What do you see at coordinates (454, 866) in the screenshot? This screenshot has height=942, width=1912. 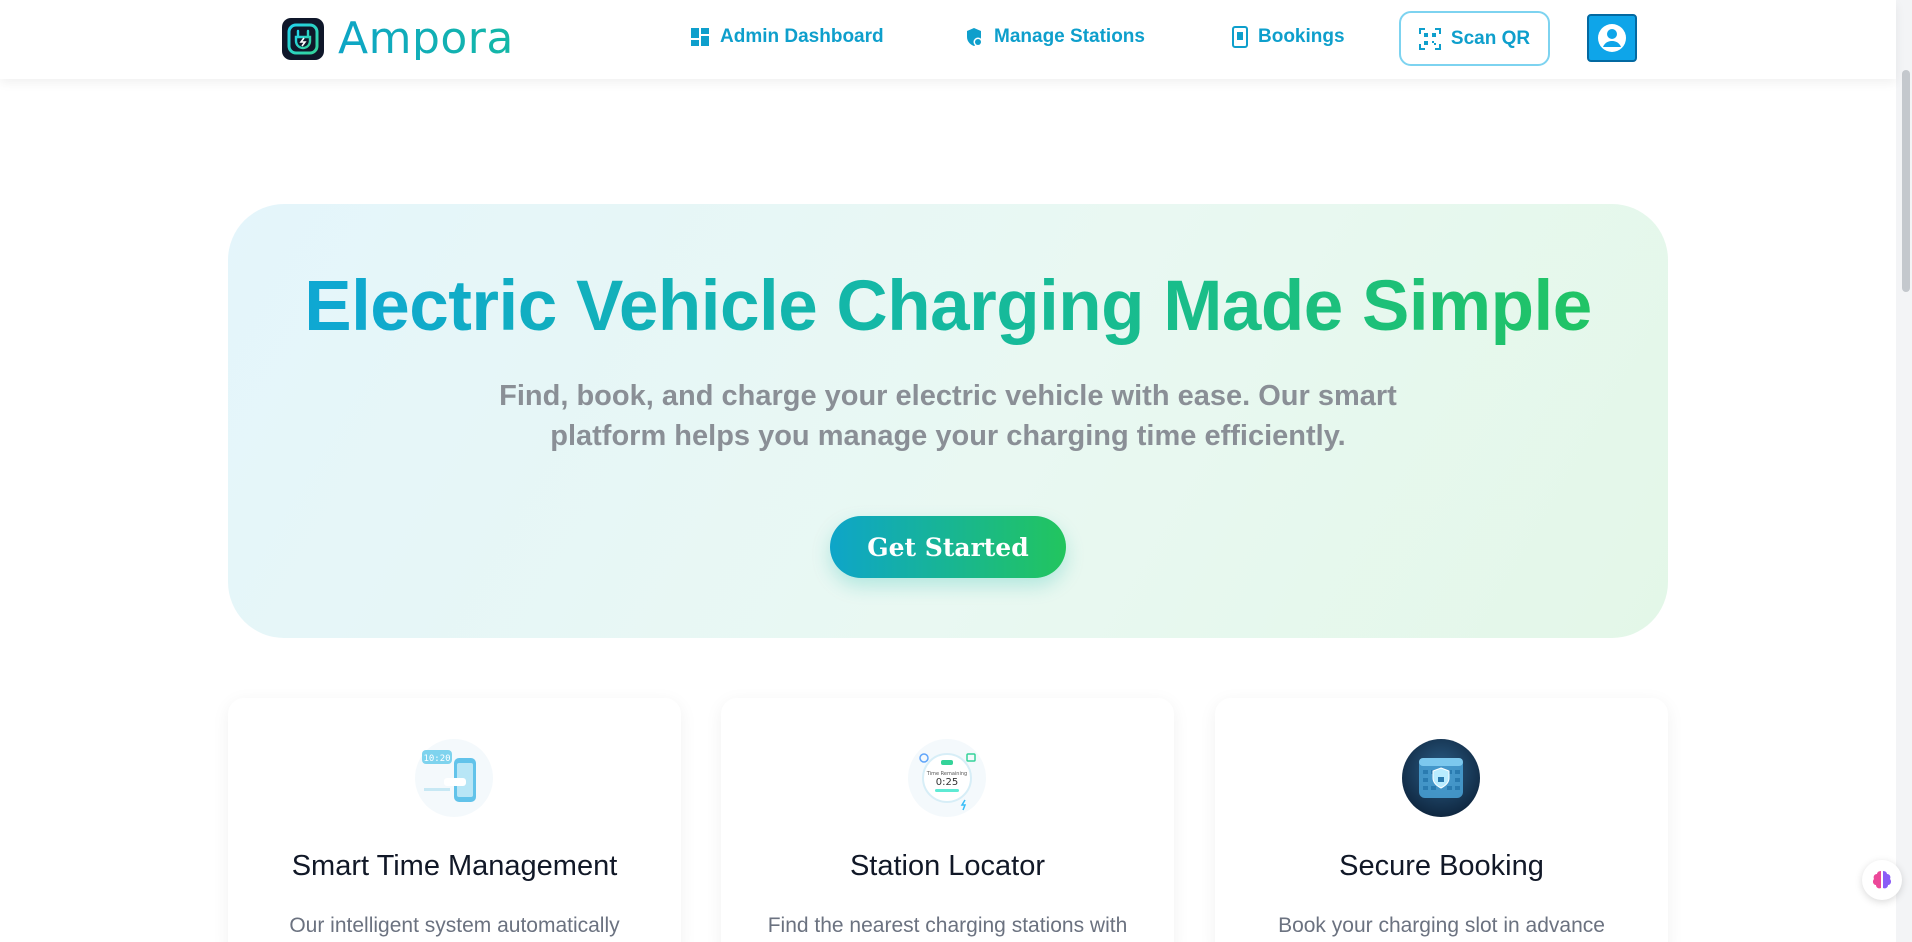 I see `feature-title: Smart Time Management` at bounding box center [454, 866].